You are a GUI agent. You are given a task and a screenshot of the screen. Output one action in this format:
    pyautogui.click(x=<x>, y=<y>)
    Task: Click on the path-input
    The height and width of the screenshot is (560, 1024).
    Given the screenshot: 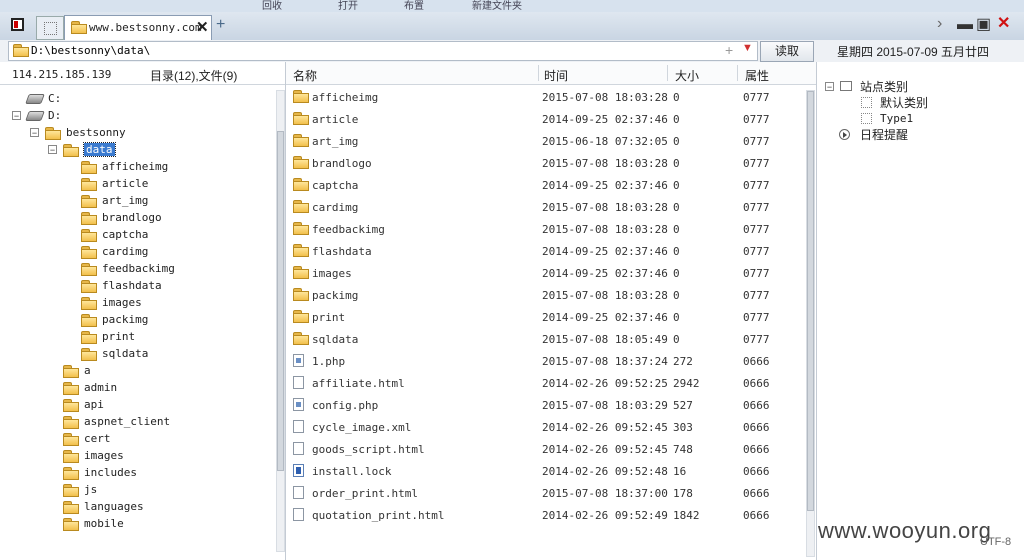 What is the action you would take?
    pyautogui.click(x=371, y=50)
    